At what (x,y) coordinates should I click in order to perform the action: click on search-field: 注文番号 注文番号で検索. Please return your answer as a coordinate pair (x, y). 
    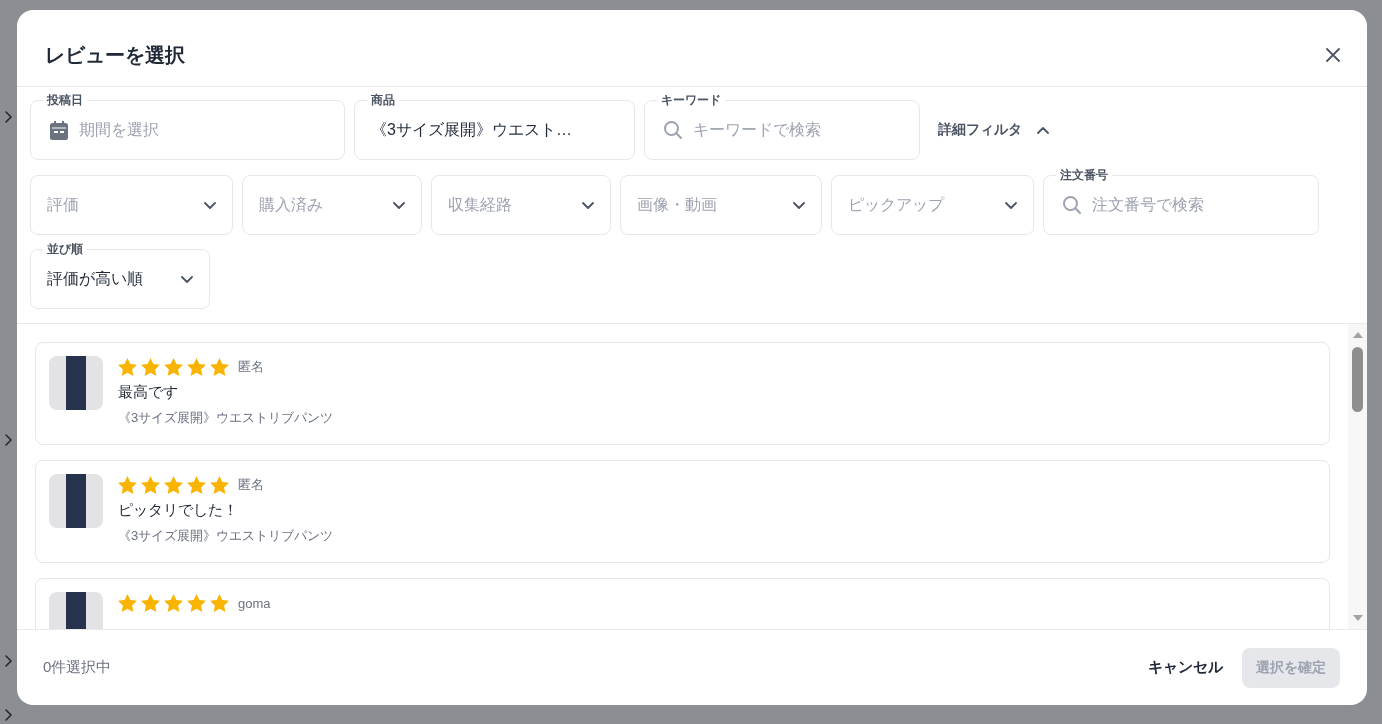
    Looking at the image, I should click on (1181, 201).